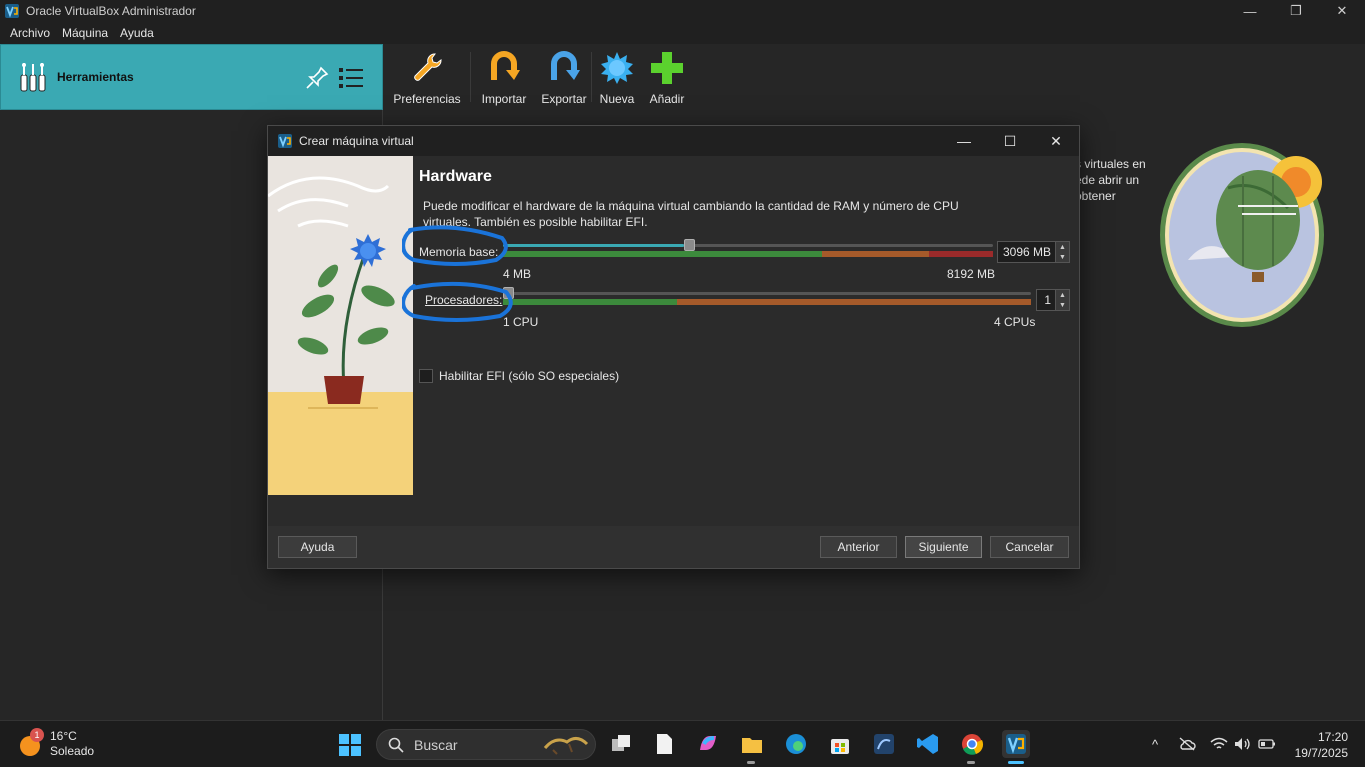  Describe the element at coordinates (1321, 745) in the screenshot. I see `system-clock: 17:20 19/7/2025` at that location.